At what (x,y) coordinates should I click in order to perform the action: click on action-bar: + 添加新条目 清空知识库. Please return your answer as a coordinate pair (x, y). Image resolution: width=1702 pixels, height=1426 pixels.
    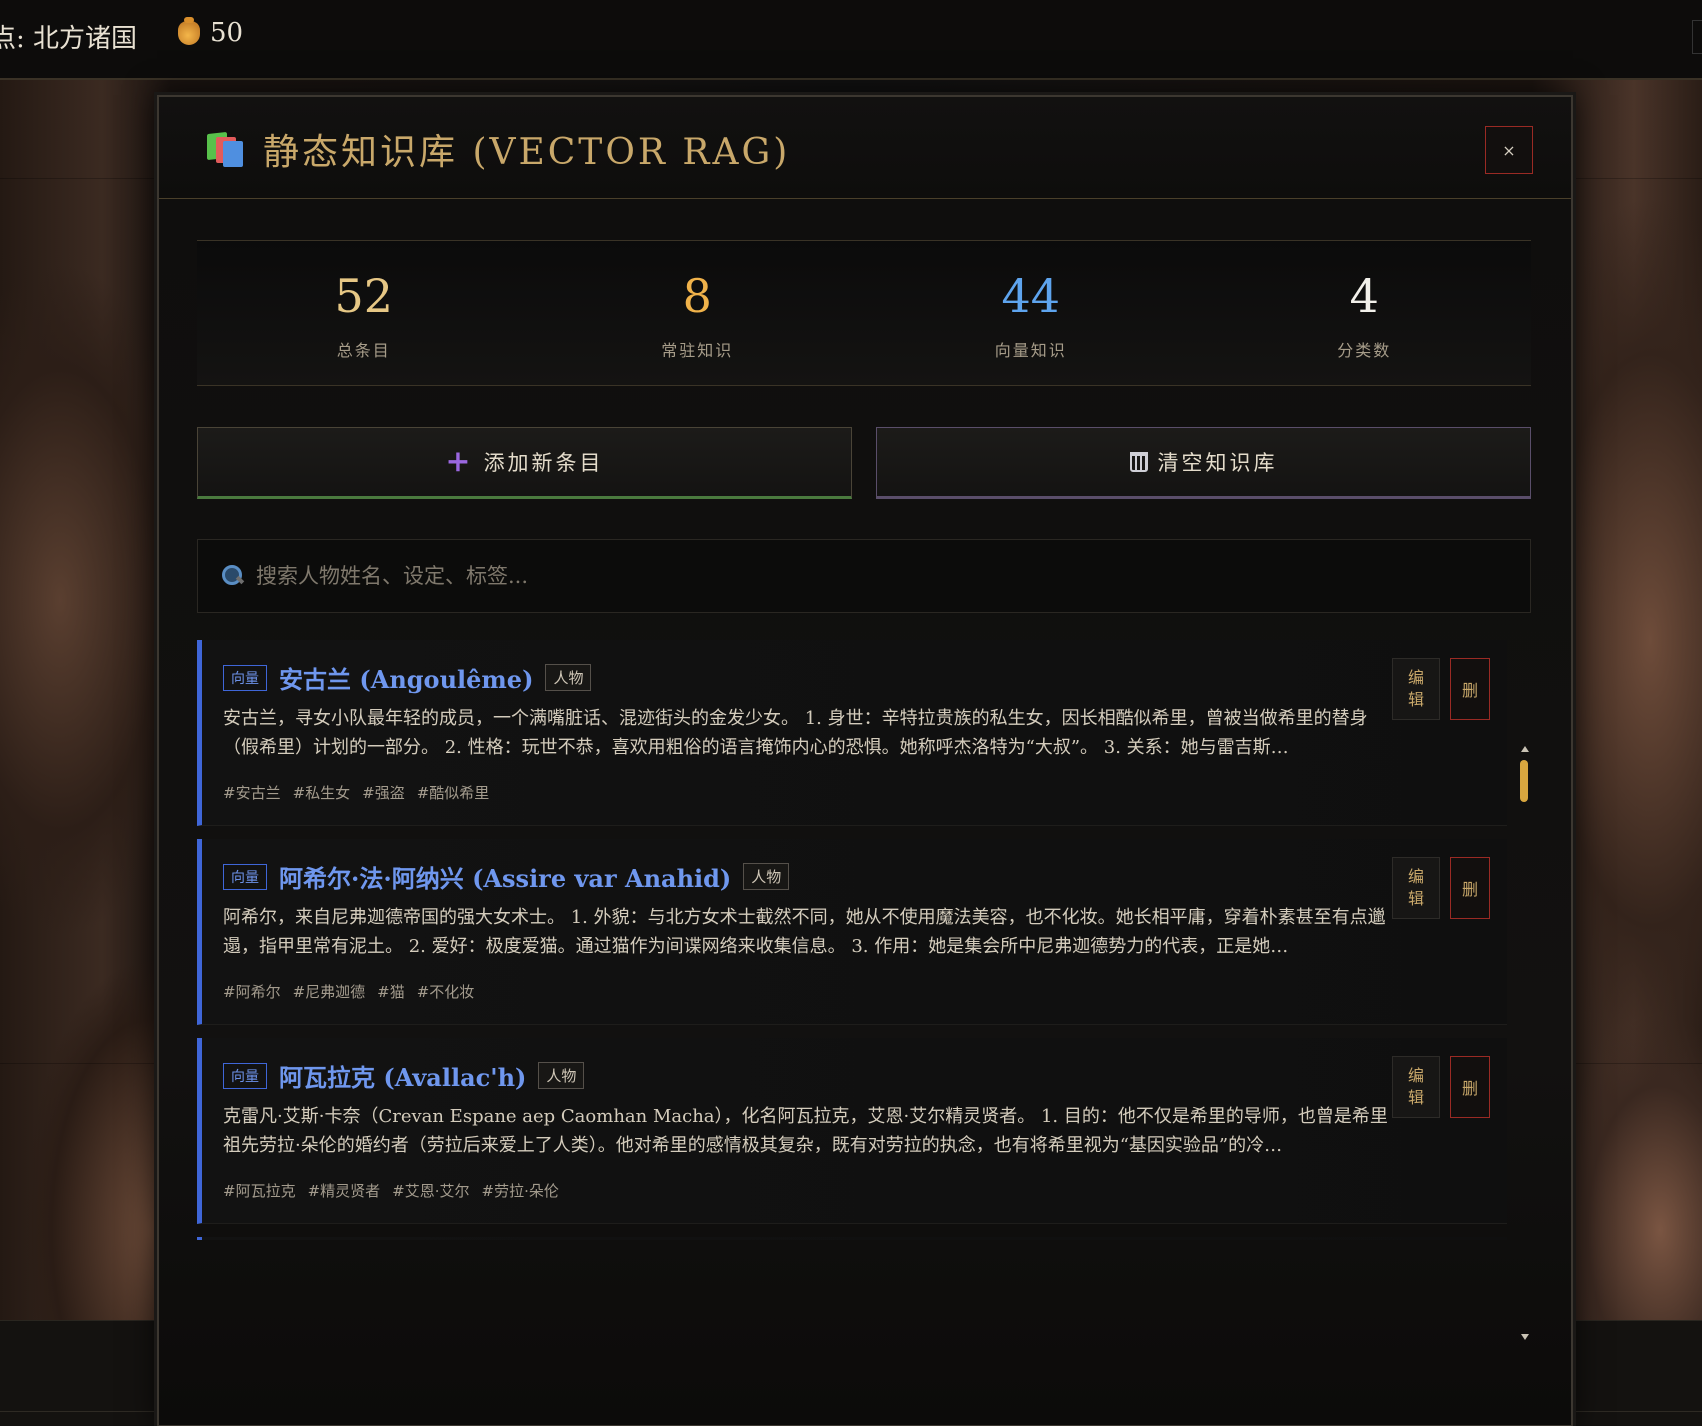
    Looking at the image, I should click on (864, 463).